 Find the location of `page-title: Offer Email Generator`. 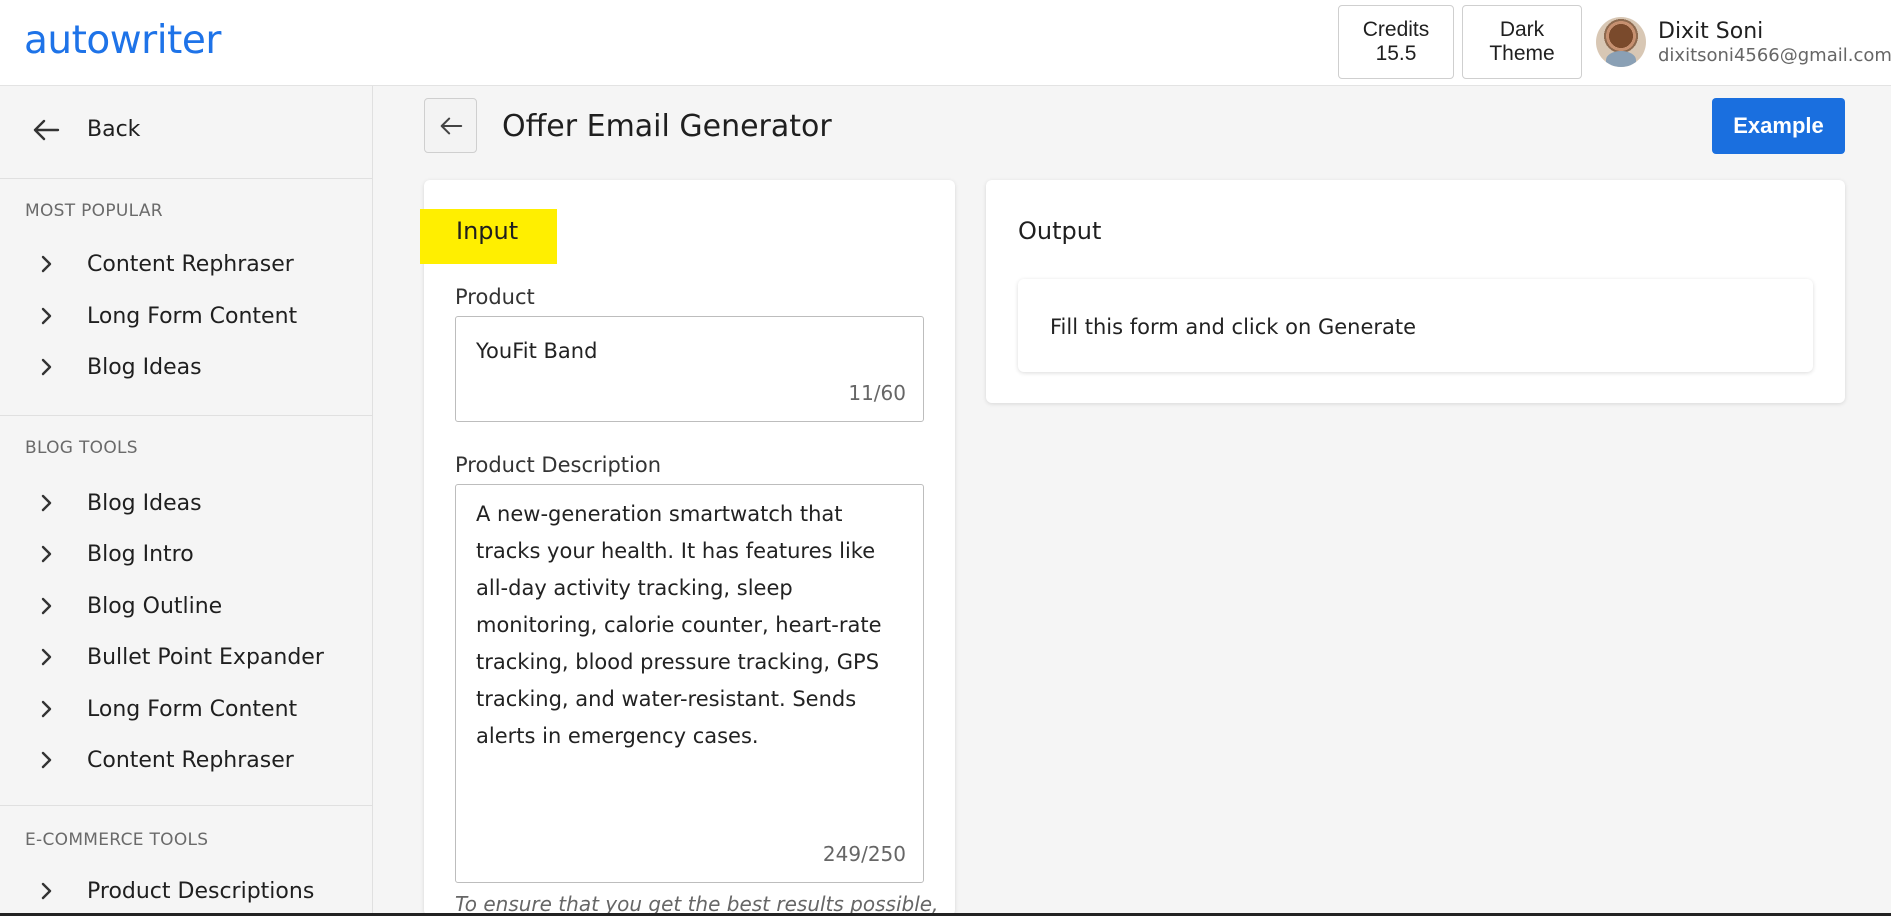

page-title: Offer Email Generator is located at coordinates (667, 126).